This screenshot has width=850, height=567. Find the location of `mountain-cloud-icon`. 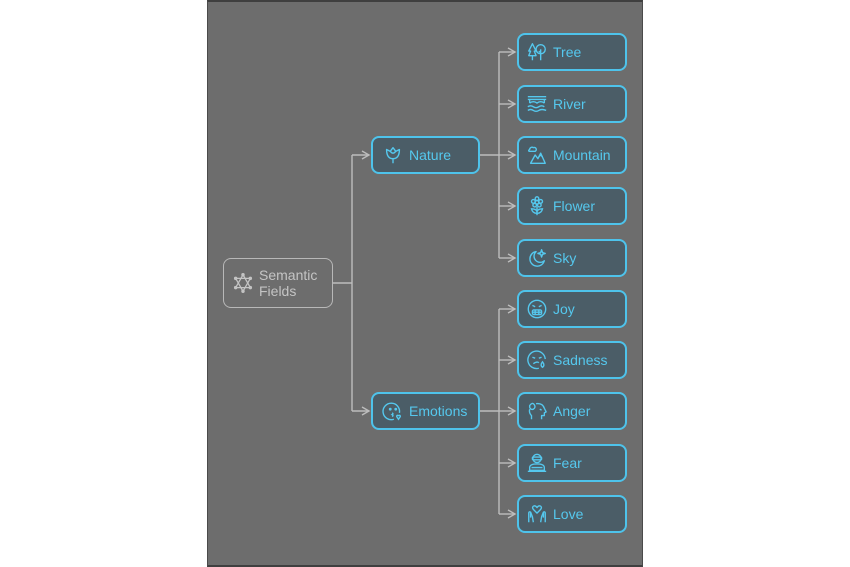

mountain-cloud-icon is located at coordinates (537, 155).